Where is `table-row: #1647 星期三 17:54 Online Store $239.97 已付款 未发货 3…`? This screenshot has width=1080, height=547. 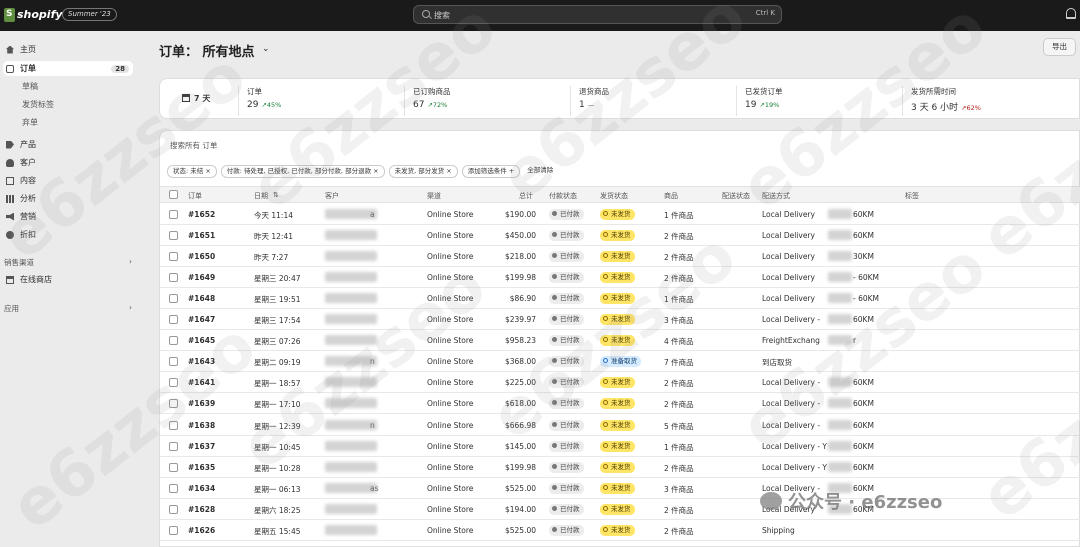 table-row: #1647 星期三 17:54 Online Store $239.97 已付款 未发货 3… is located at coordinates (620, 320).